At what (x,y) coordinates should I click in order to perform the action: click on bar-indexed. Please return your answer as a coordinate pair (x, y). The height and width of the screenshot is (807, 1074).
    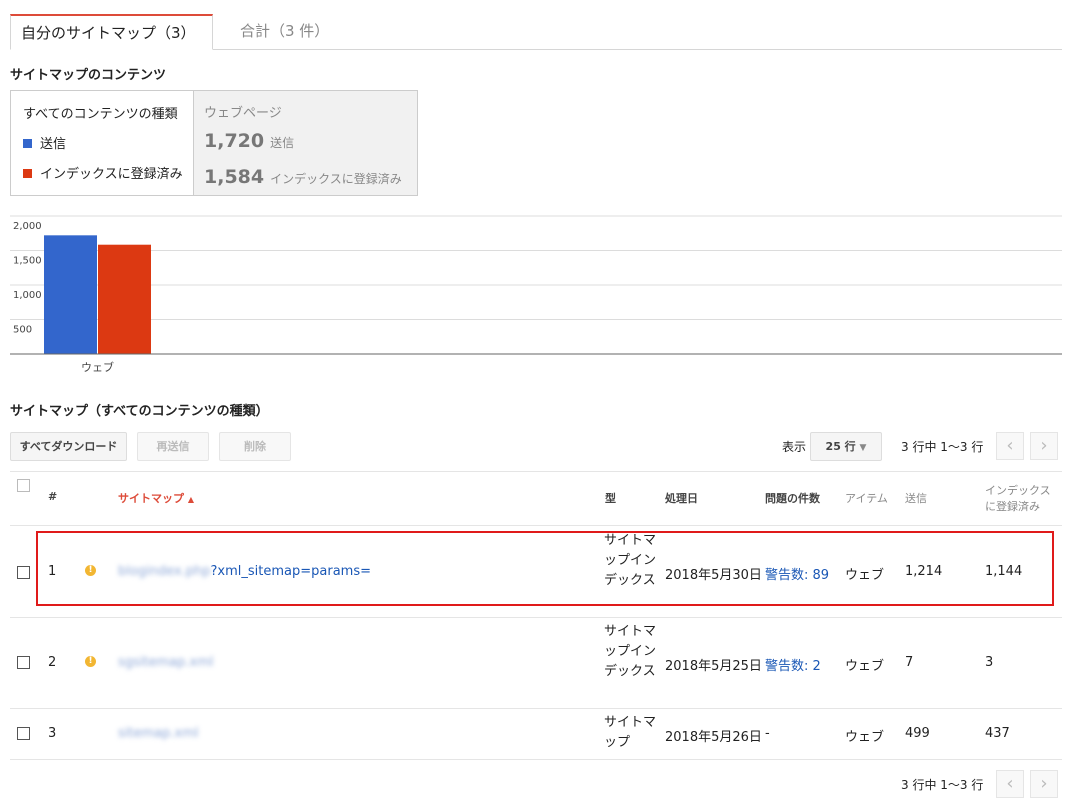
    Looking at the image, I should click on (124, 299).